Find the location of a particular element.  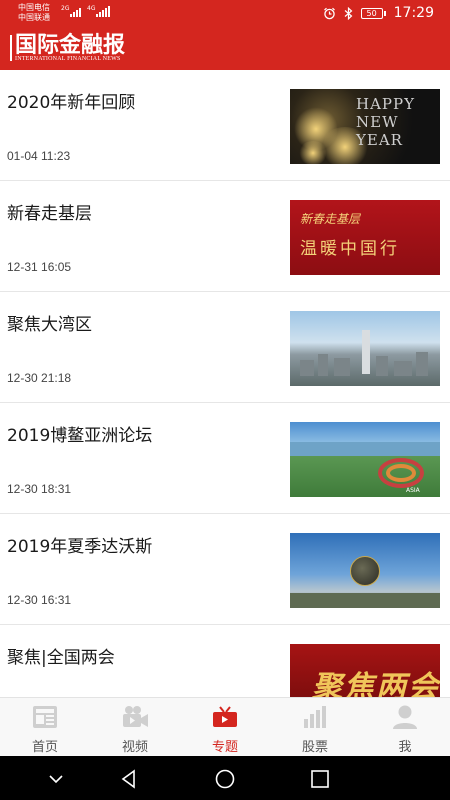

thumbnail-text: ASIA is located at coordinates (413, 490).